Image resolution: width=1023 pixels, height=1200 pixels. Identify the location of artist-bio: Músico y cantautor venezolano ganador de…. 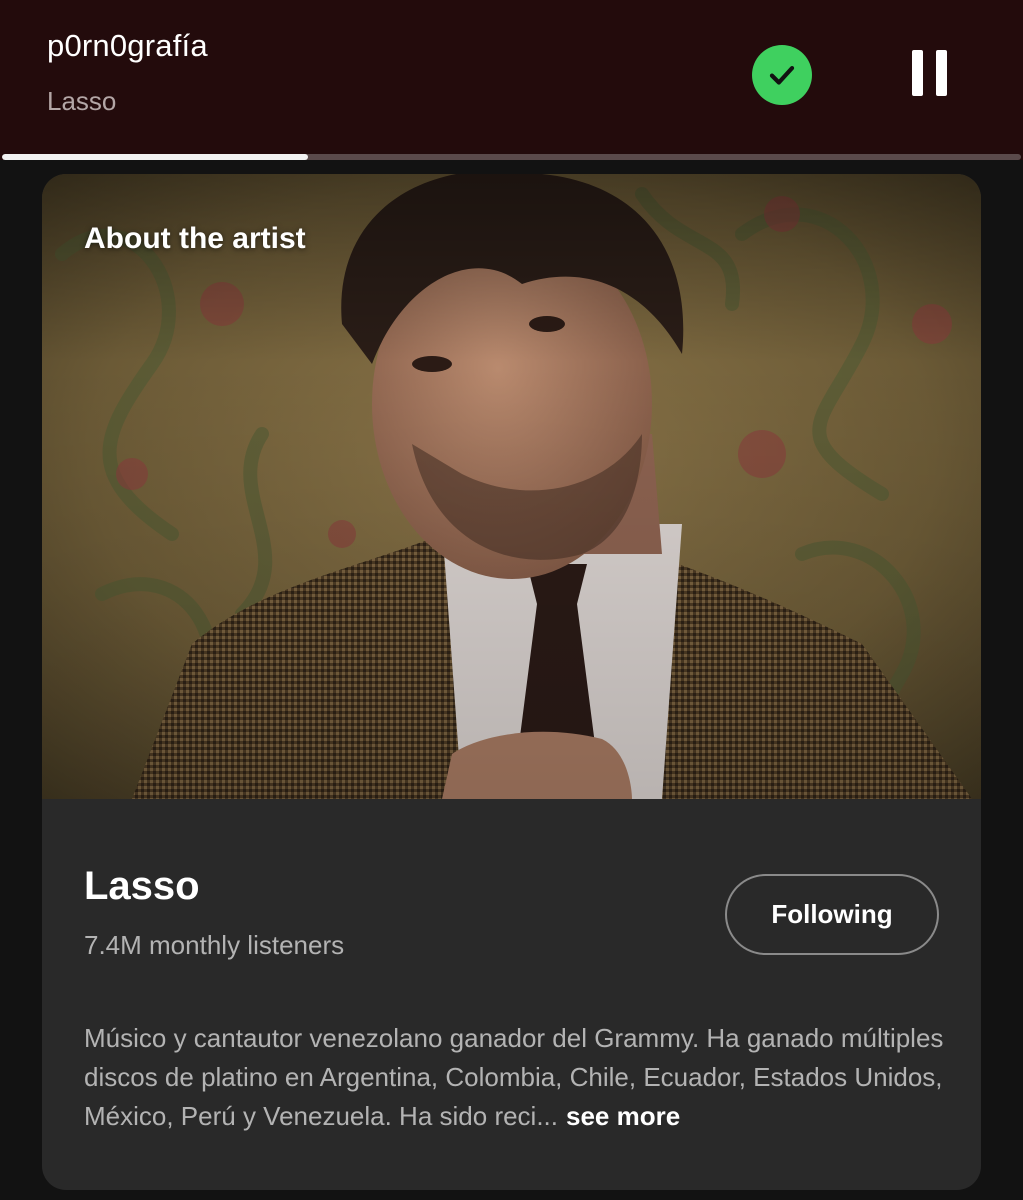
(514, 1077).